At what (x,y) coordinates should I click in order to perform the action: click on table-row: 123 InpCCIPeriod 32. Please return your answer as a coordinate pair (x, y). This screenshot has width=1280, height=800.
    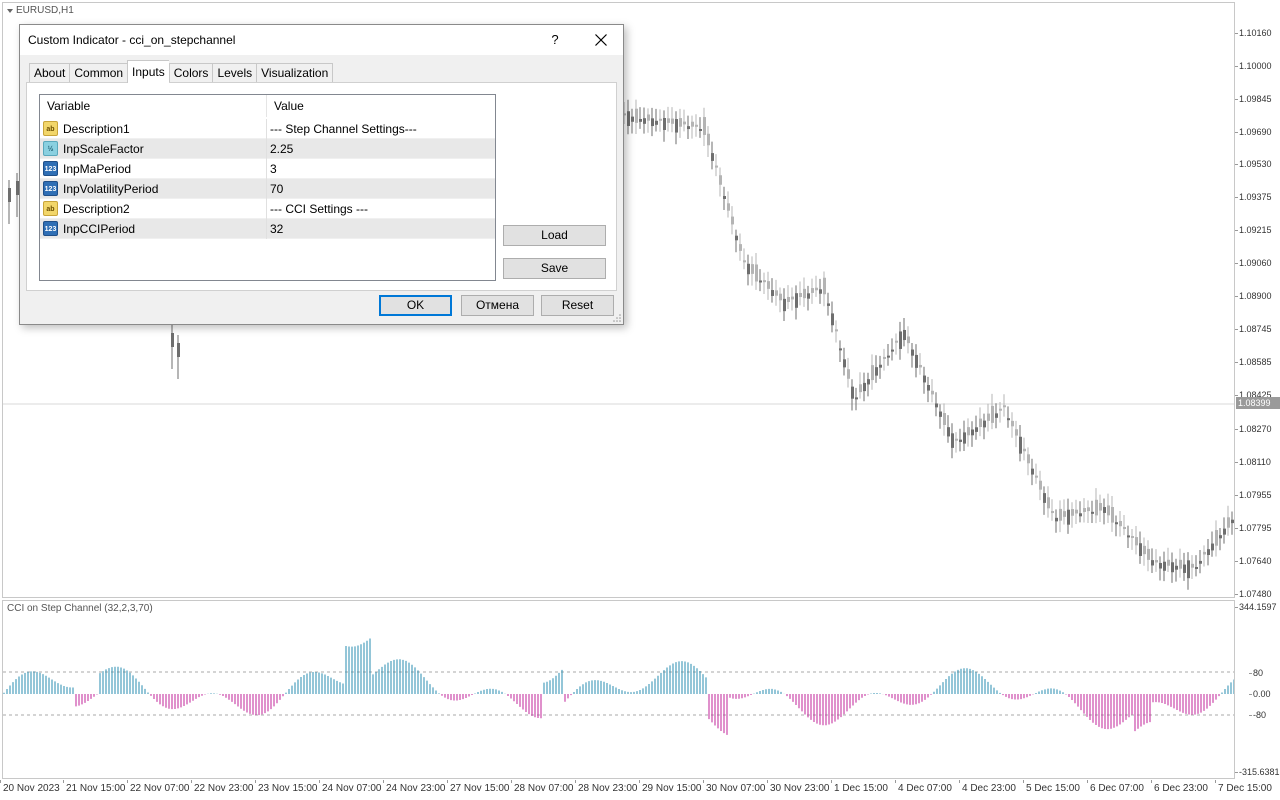
    Looking at the image, I should click on (267, 228).